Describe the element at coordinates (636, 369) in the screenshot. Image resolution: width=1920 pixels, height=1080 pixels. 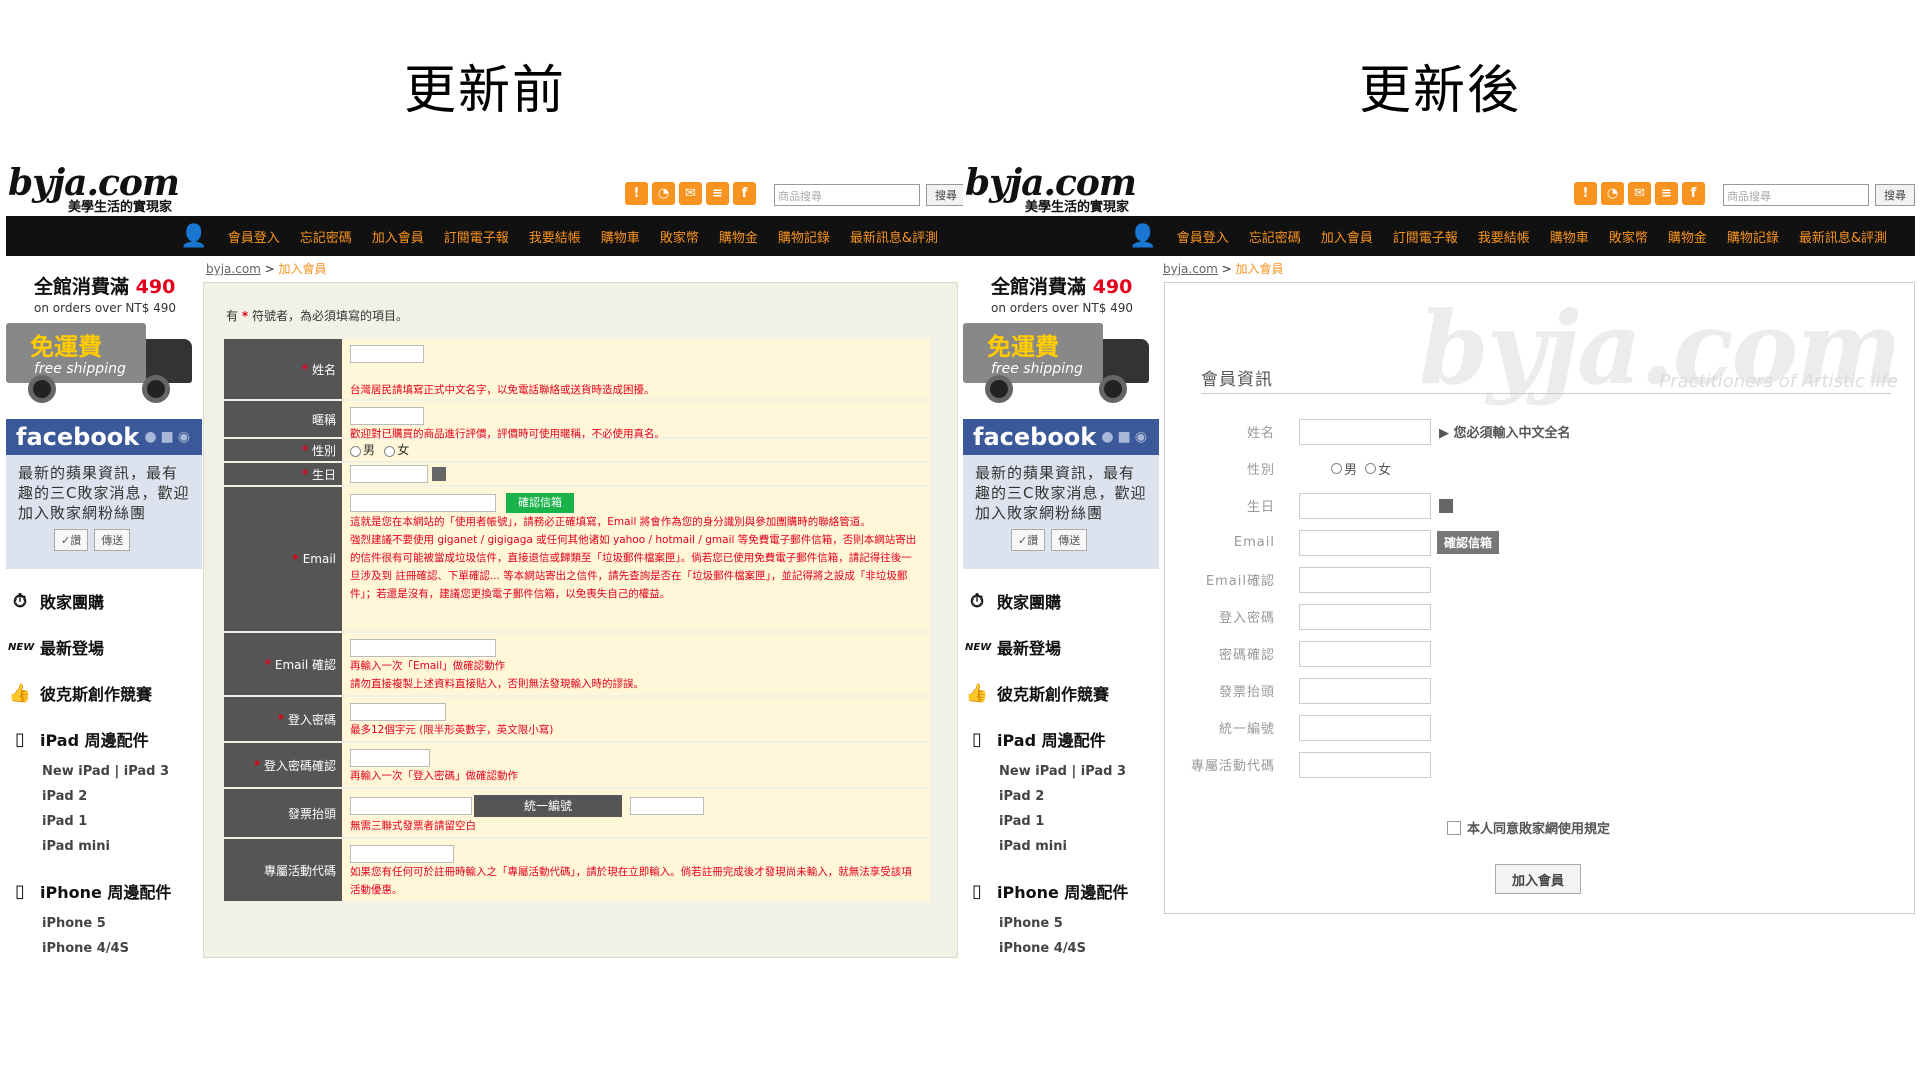
I see `field-value: 台灣居民請填寫正式中文名字，以免電話聯絡或送貨時造成困擾。` at that location.